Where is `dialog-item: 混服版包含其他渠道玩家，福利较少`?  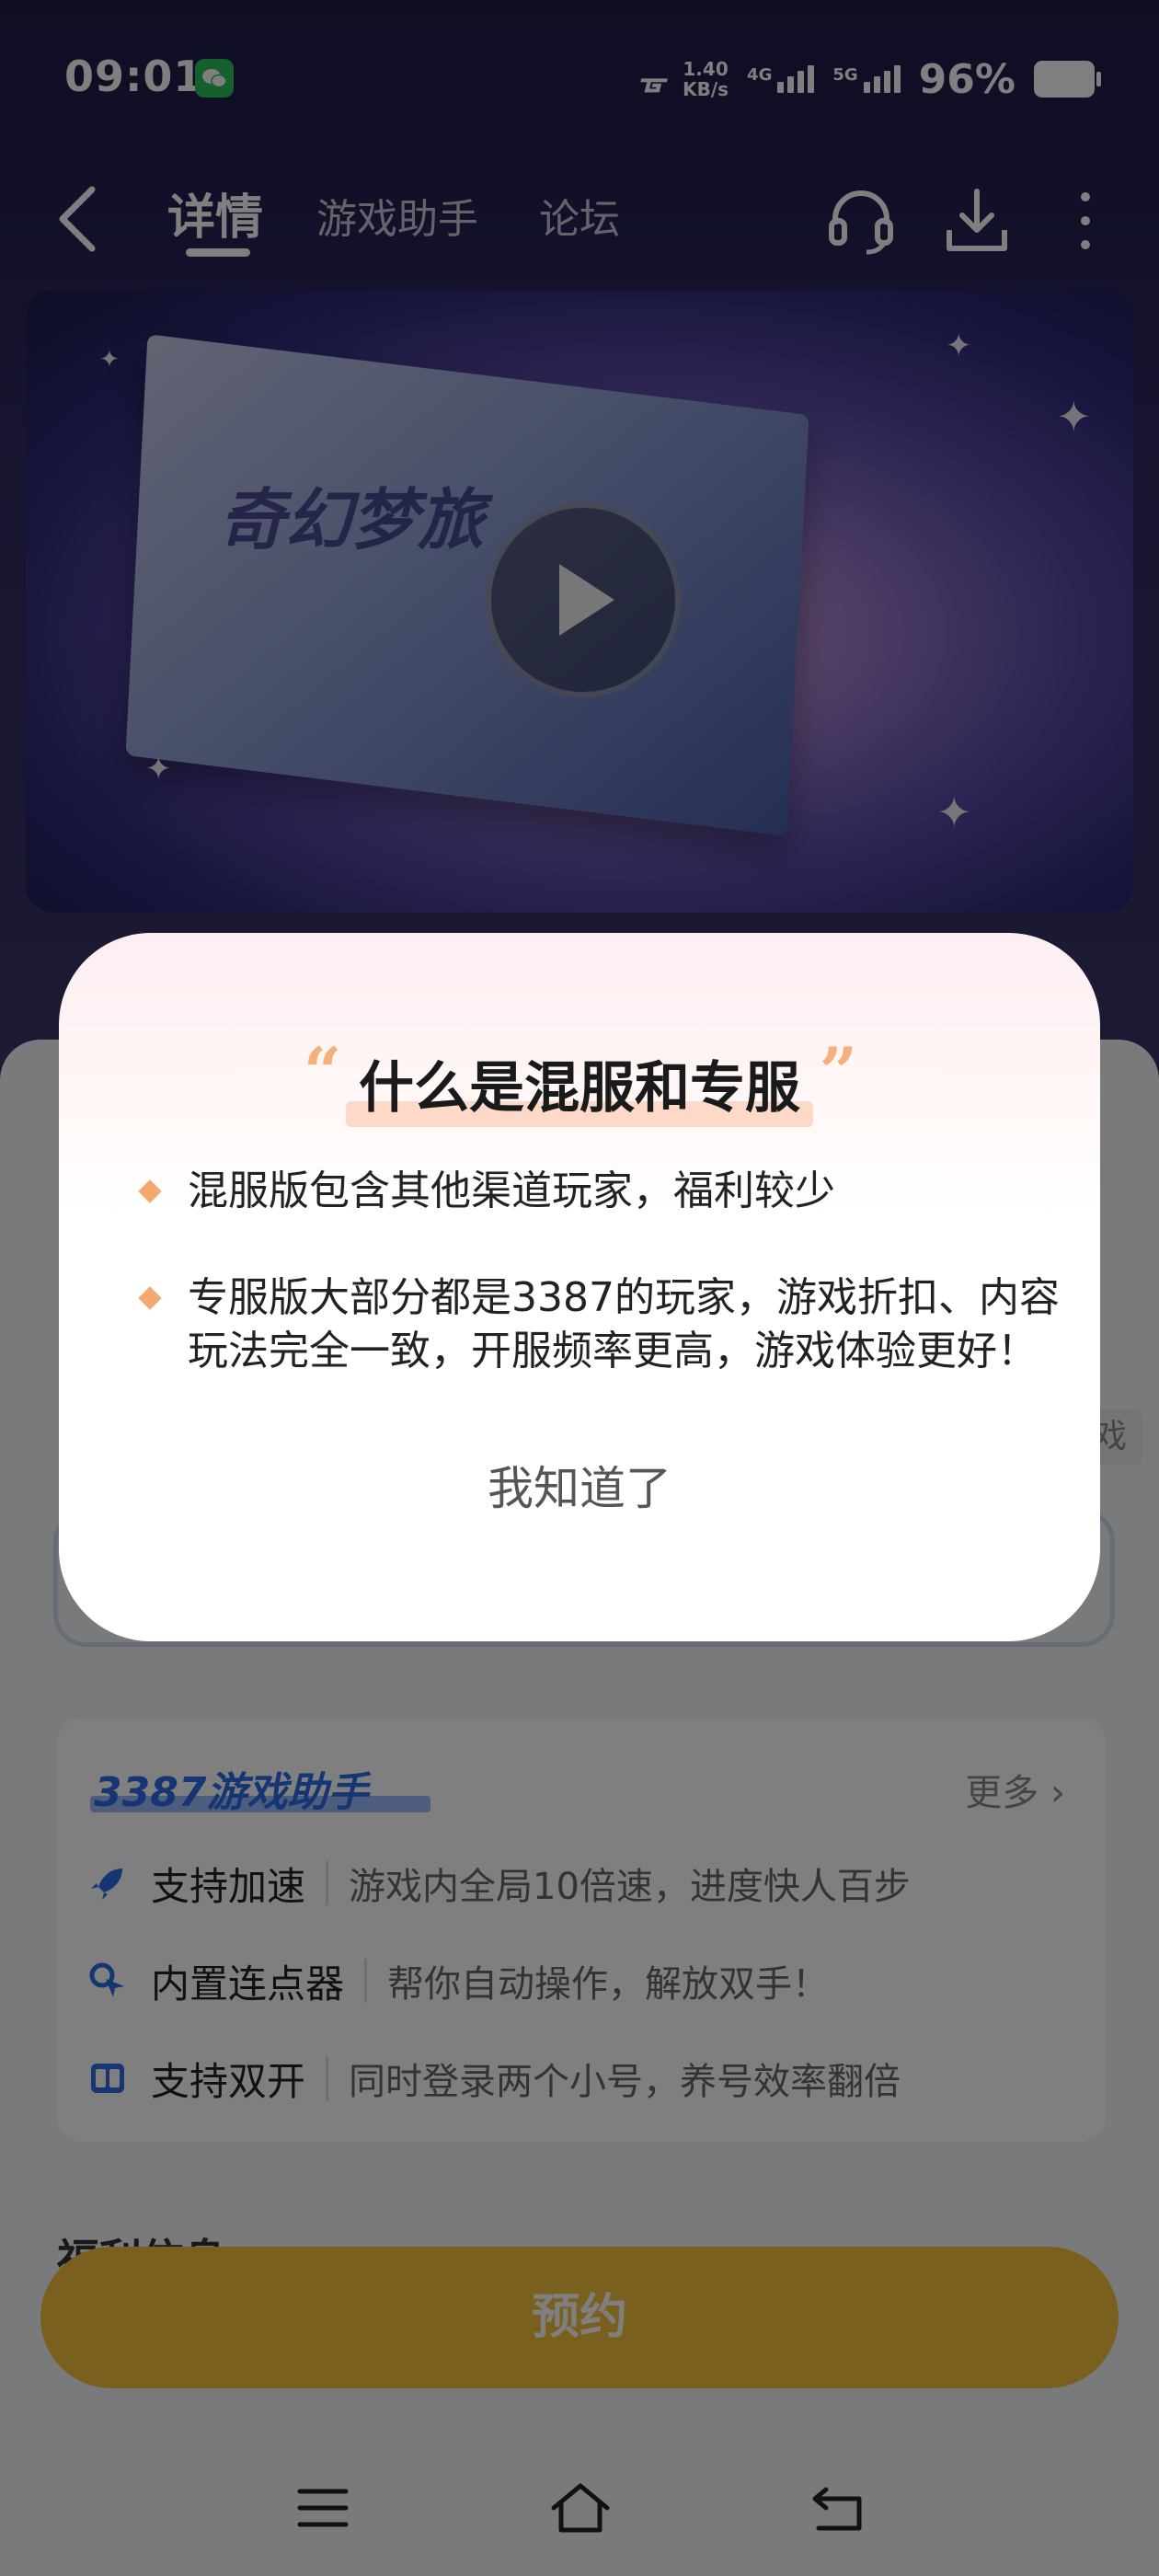
dialog-item: 混服版包含其他渠道玩家，福利较少 is located at coordinates (604, 1191).